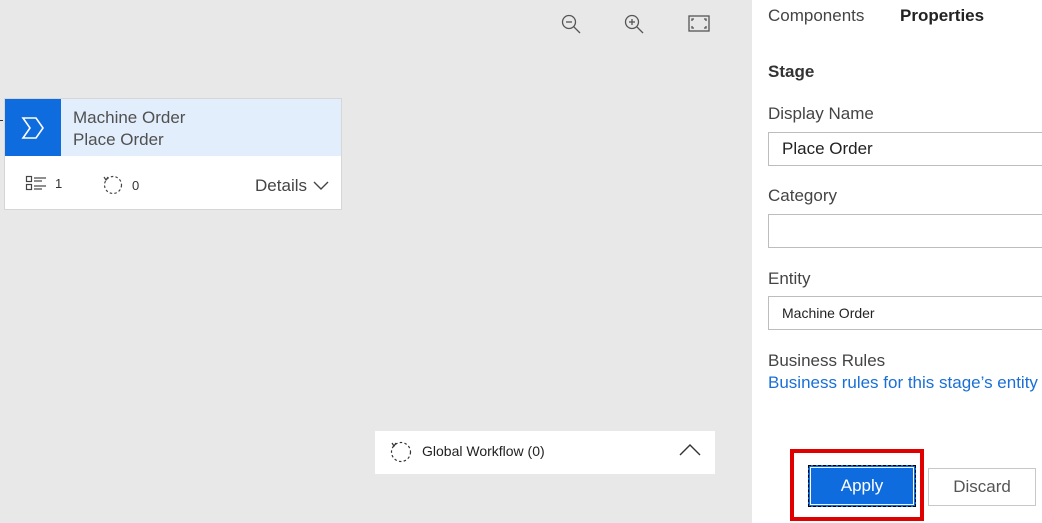 The width and height of the screenshot is (1042, 523). I want to click on stage-entity-name: Machine Order, so click(129, 117).